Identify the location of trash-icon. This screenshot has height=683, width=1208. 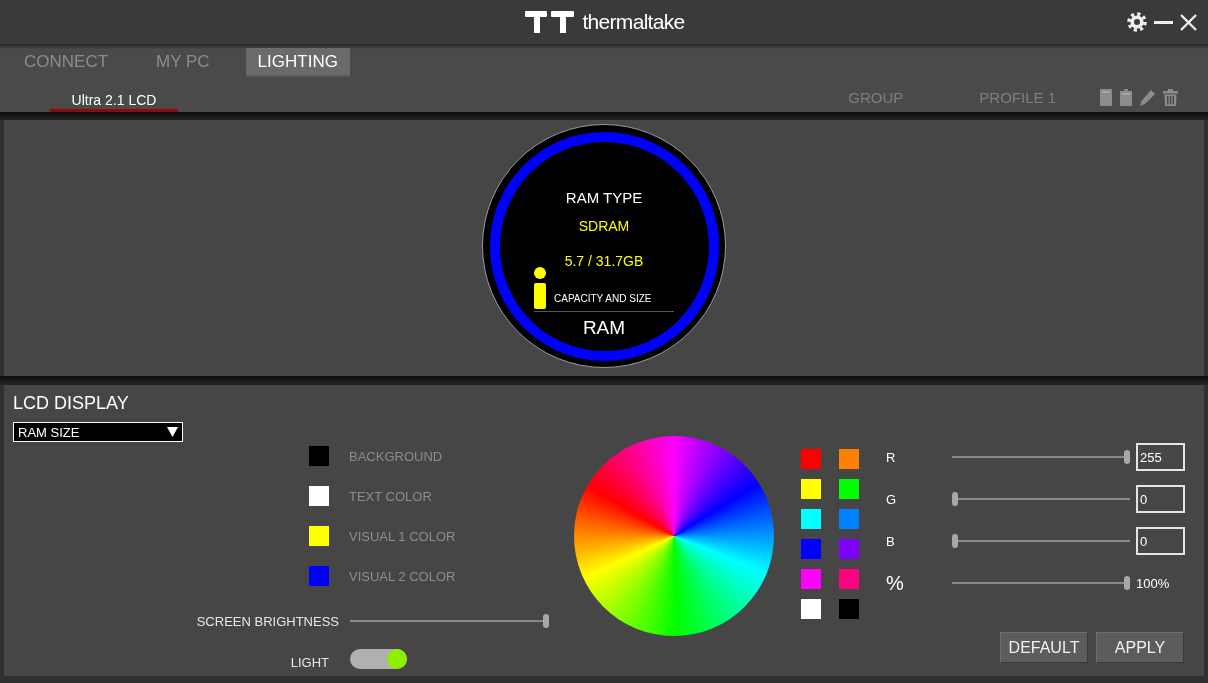
(1170, 97).